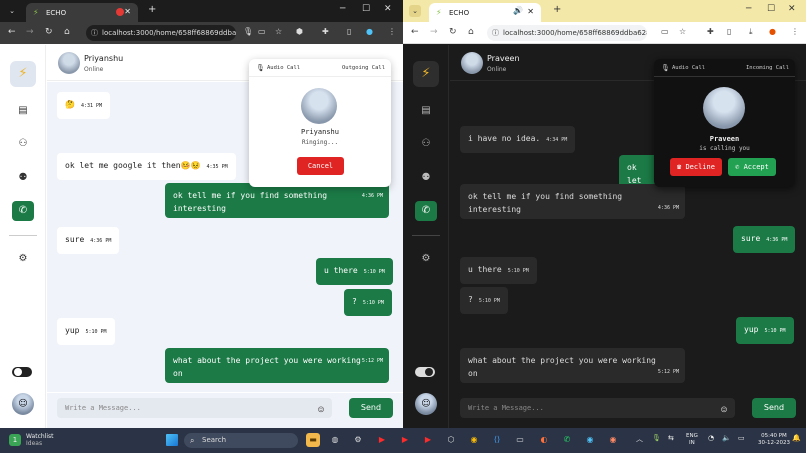 The image size is (806, 453). Describe the element at coordinates (320, 166) in the screenshot. I see `cancel-call-button: Cancel` at that location.